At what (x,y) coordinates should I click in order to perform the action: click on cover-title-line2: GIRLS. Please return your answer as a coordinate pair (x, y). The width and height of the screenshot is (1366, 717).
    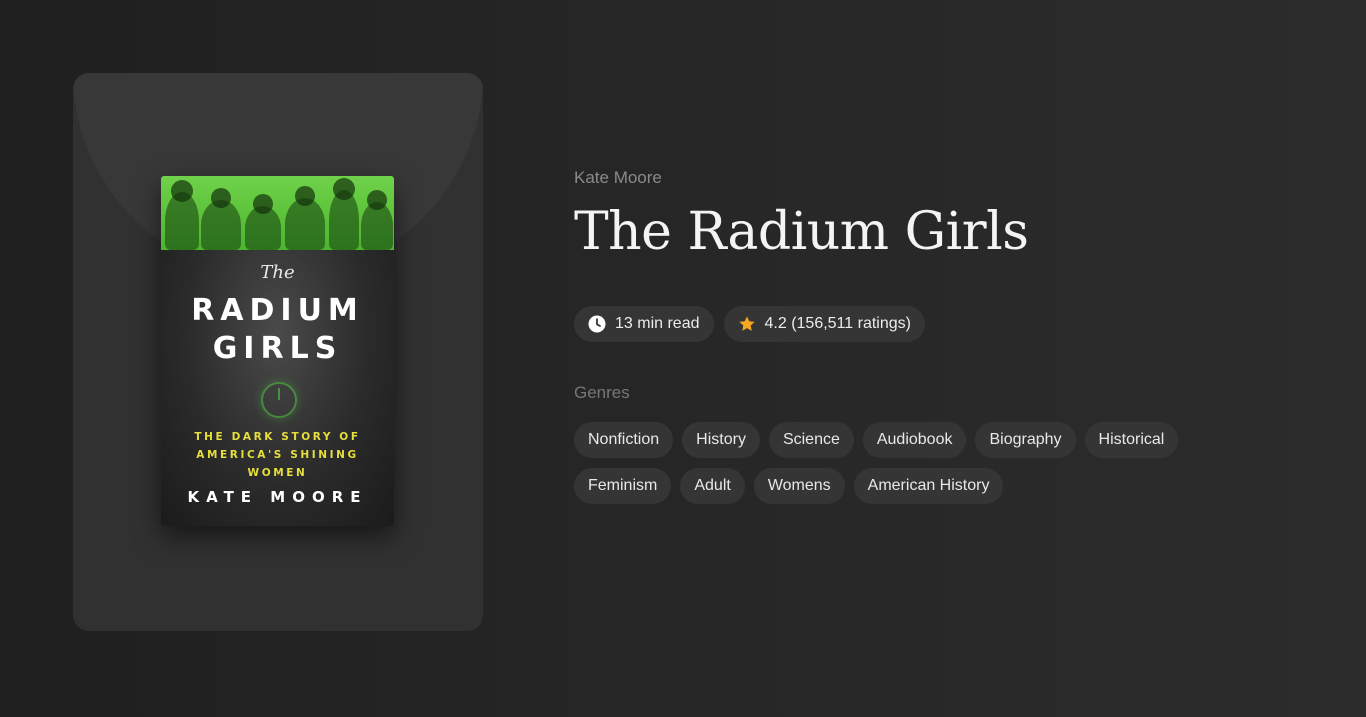
    Looking at the image, I should click on (277, 348).